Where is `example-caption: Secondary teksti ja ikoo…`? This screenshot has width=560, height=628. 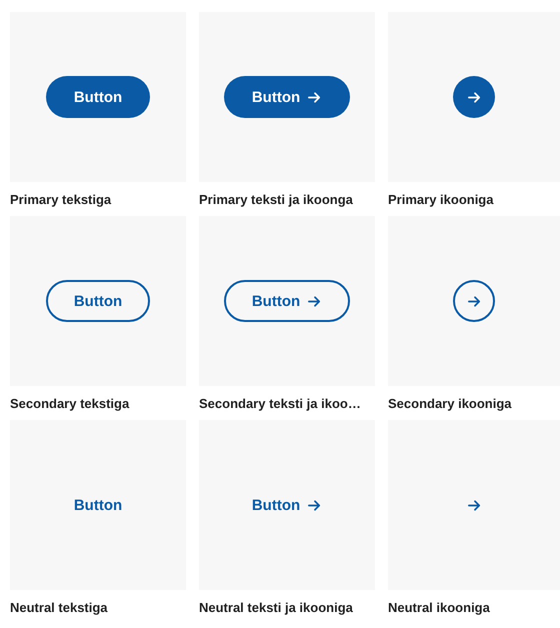
example-caption: Secondary teksti ja ikoo… is located at coordinates (280, 403).